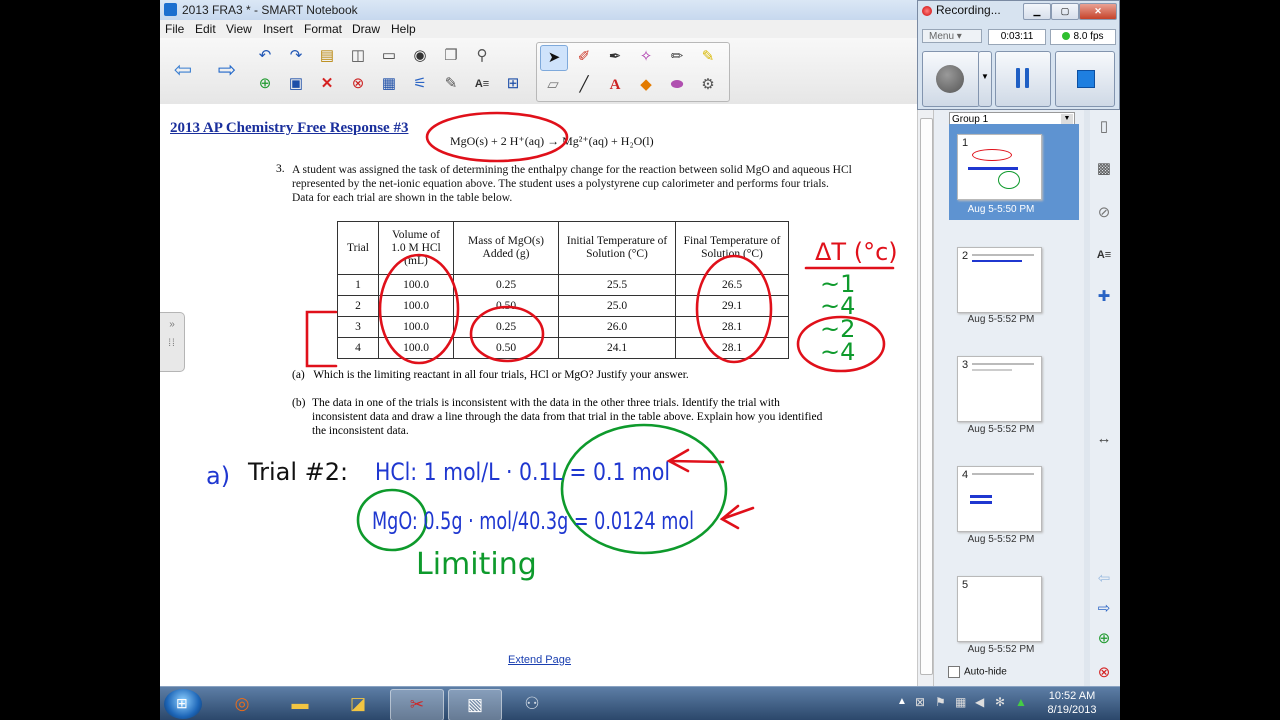  Describe the element at coordinates (1000, 702) in the screenshot. I see `bluetooth-icon: ✻` at that location.